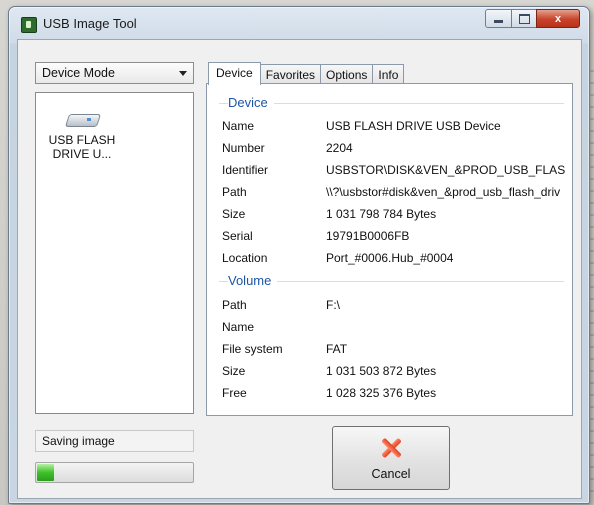 The height and width of the screenshot is (505, 594). Describe the element at coordinates (368, 236) in the screenshot. I see `info-value: 19791B0006FB` at that location.